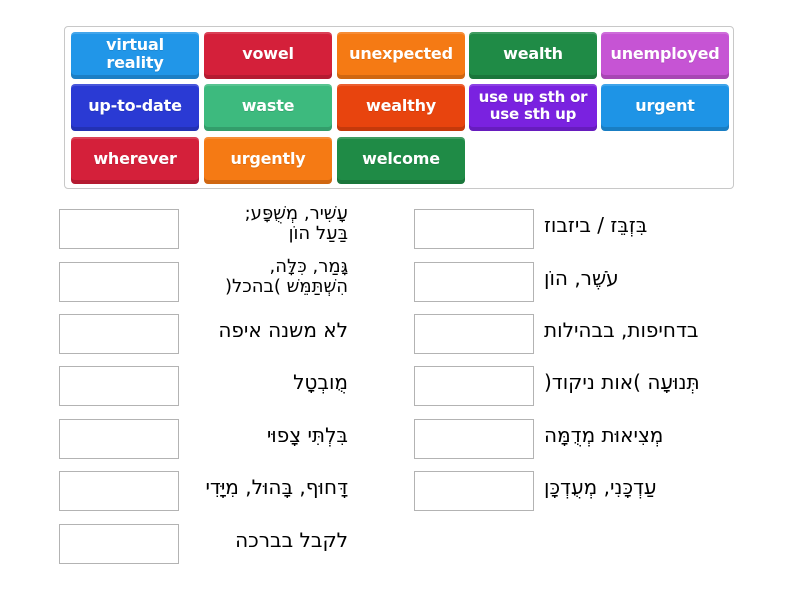 This screenshot has width=800, height=600. I want to click on clue-right-6: עַדְכָּנִי, מְעֻדְכָּן, so click(600, 487).